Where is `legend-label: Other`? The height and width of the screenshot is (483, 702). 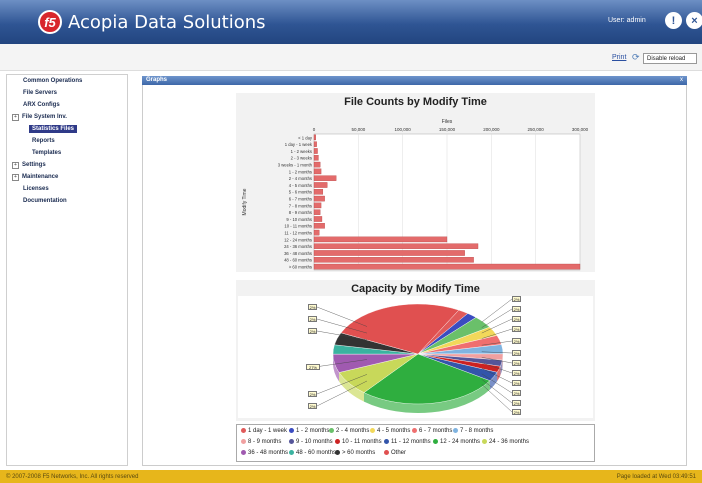 legend-label: Other is located at coordinates (399, 453).